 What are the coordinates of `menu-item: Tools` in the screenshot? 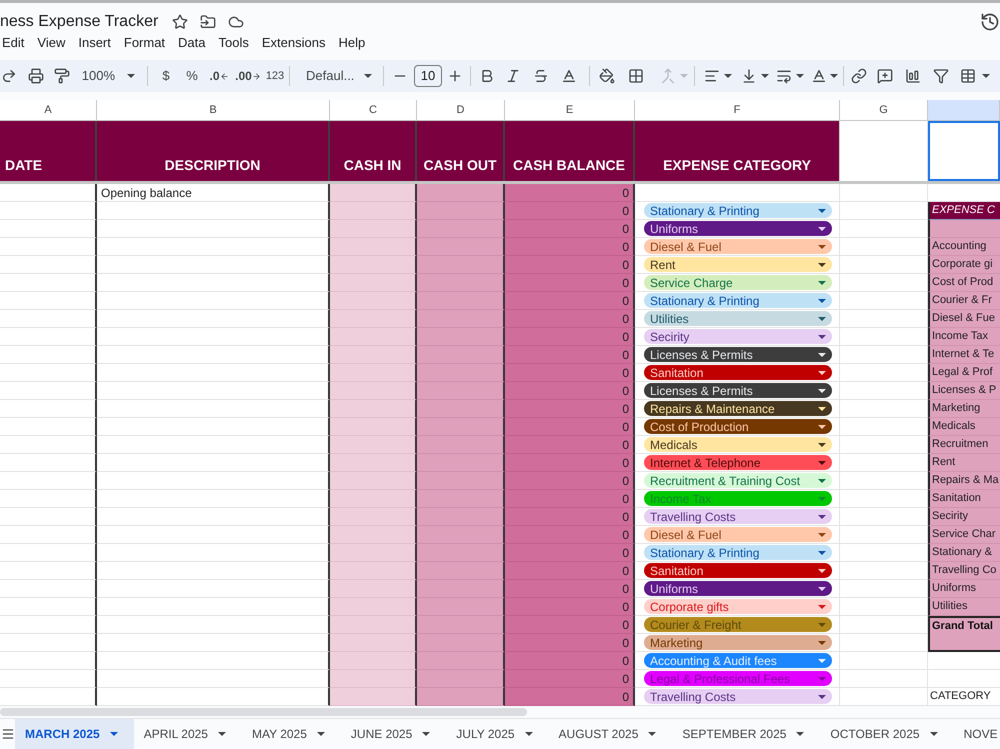 It's located at (233, 42).